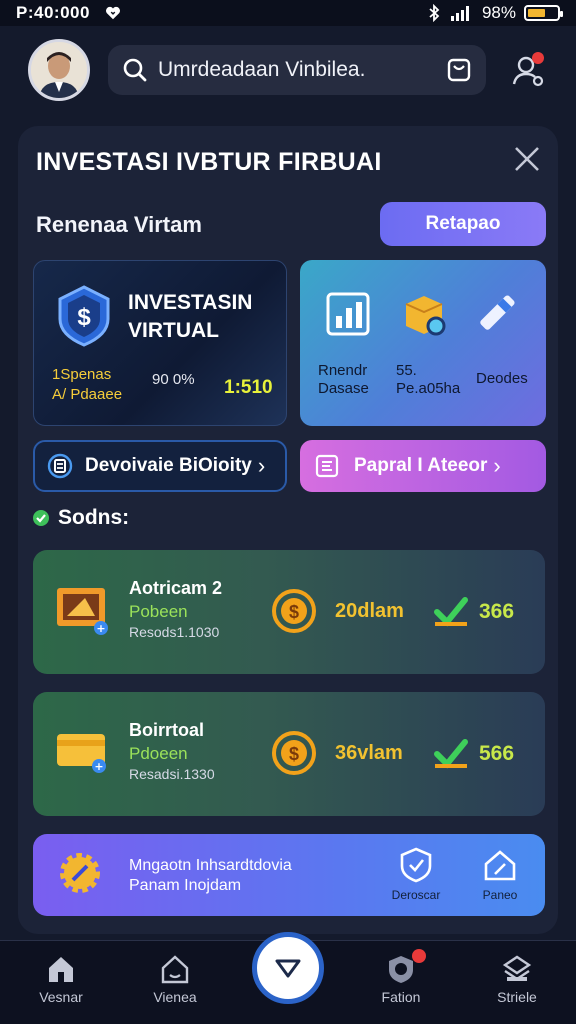  Describe the element at coordinates (424, 314) in the screenshot. I see `box-search-icon` at that location.